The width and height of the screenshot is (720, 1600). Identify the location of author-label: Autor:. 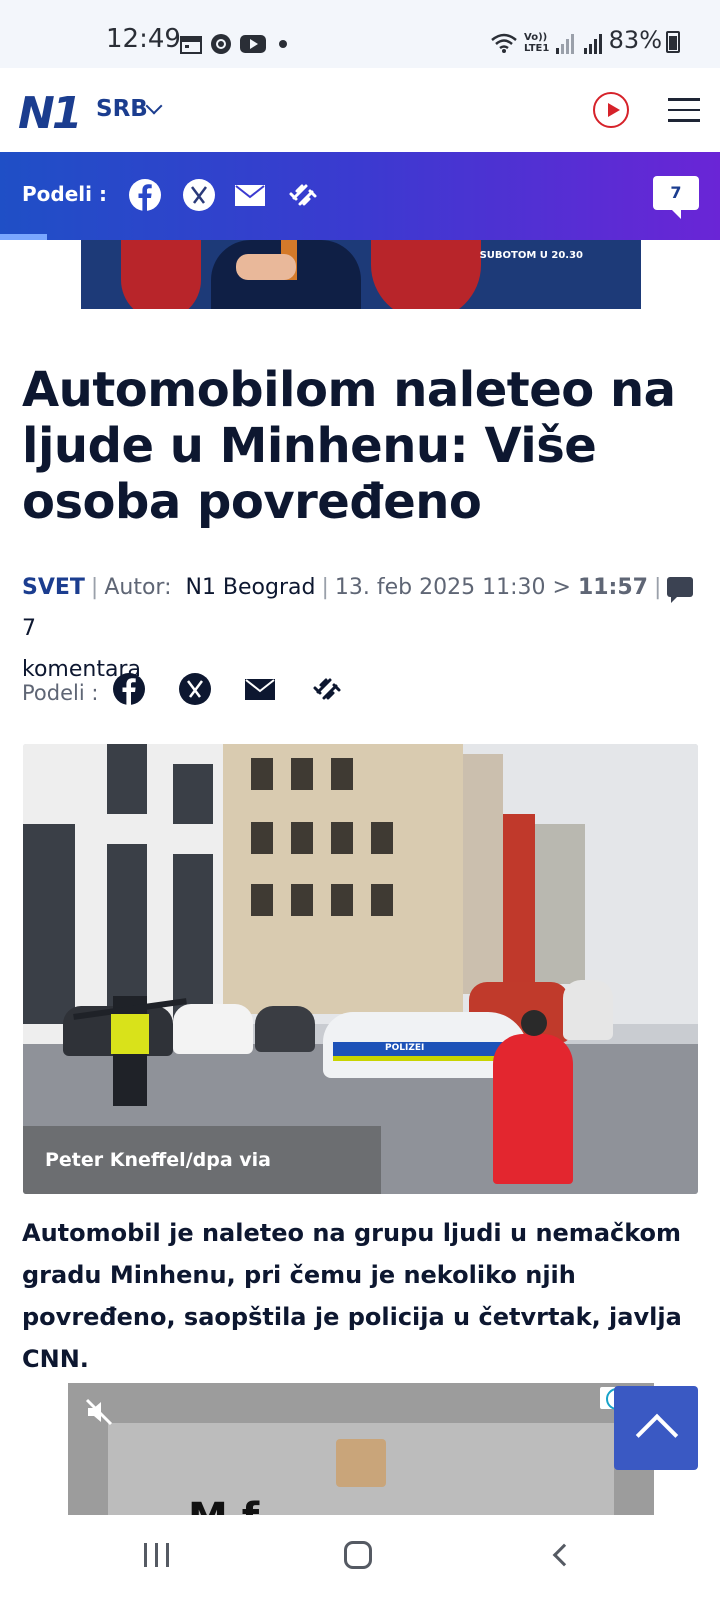
(138, 587).